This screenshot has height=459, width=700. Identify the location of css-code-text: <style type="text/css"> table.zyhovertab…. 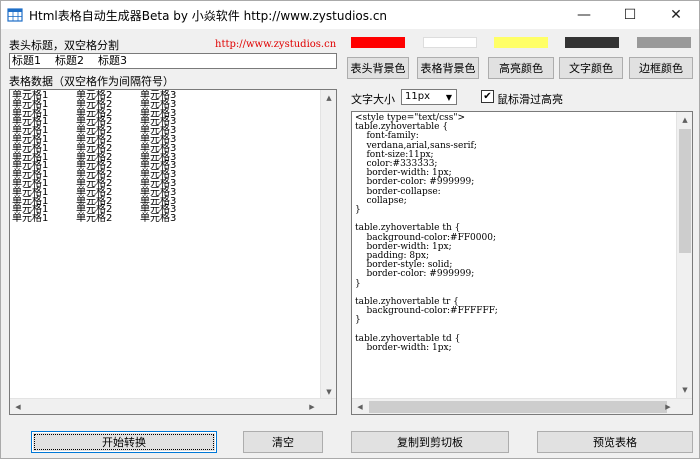
(426, 233).